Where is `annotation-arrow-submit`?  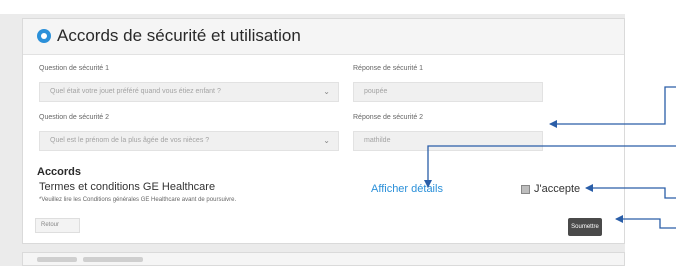
annotation-arrow-submit is located at coordinates (645, 222).